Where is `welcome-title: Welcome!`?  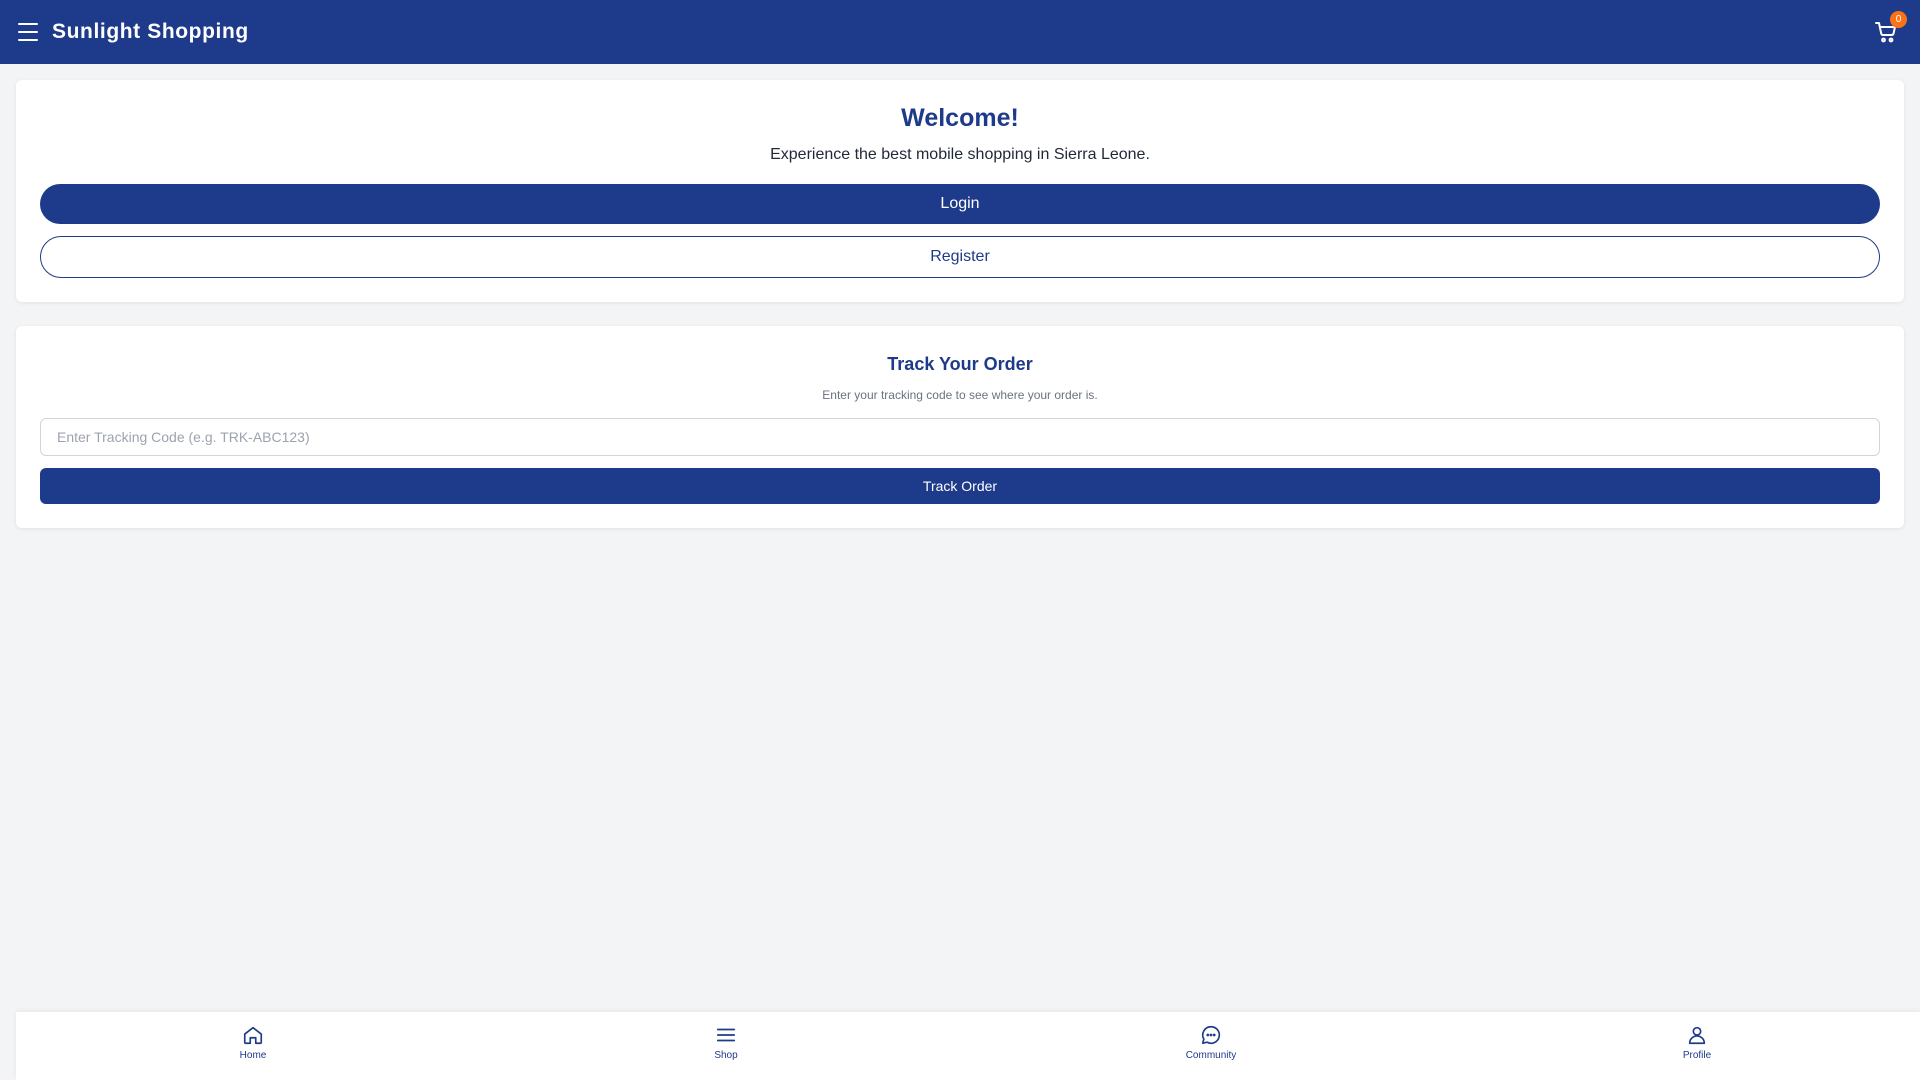
welcome-title: Welcome! is located at coordinates (960, 118).